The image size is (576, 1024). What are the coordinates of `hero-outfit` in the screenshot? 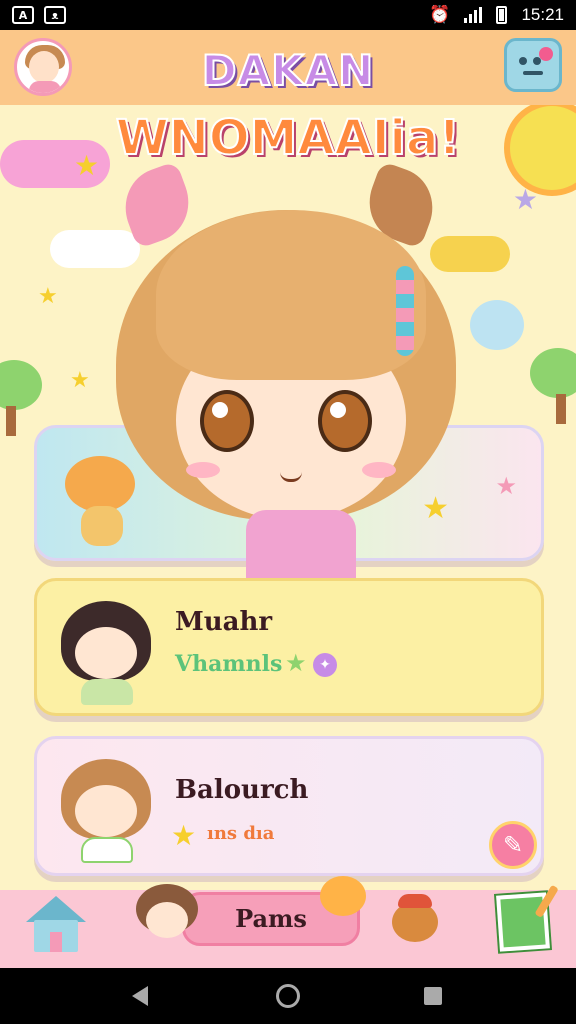 It's located at (301, 545).